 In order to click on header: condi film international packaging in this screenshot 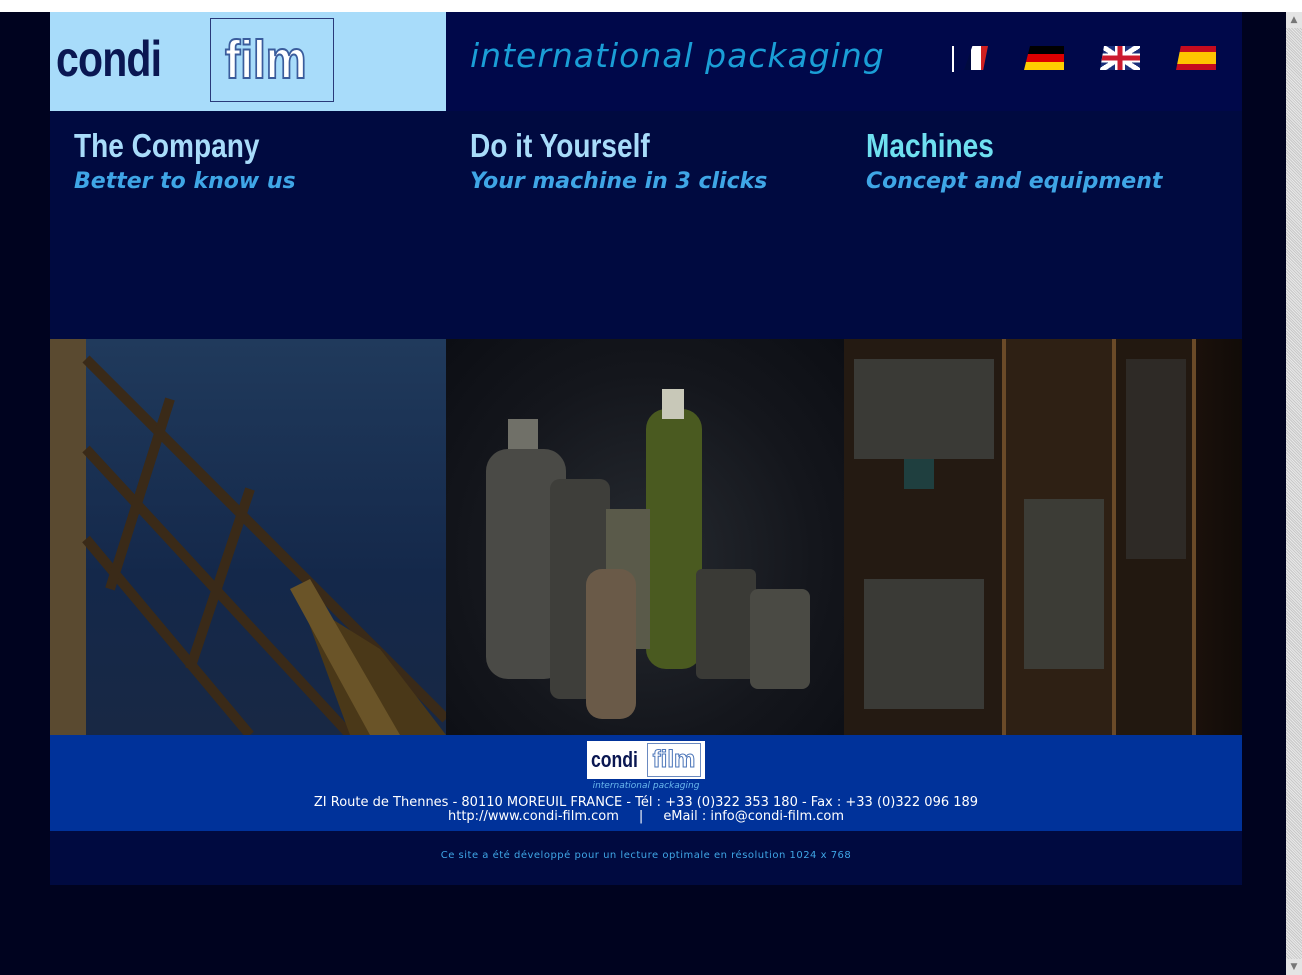, I will do `click(646, 61)`.